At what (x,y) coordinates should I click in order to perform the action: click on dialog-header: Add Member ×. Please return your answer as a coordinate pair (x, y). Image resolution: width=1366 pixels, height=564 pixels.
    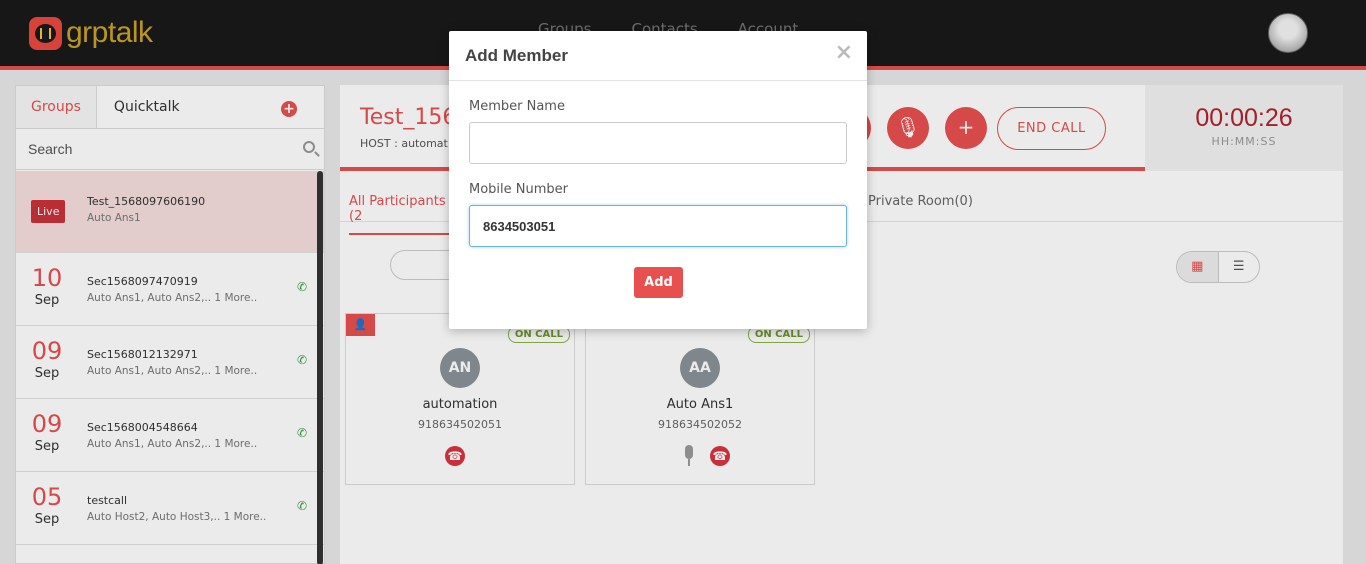
    Looking at the image, I should click on (658, 56).